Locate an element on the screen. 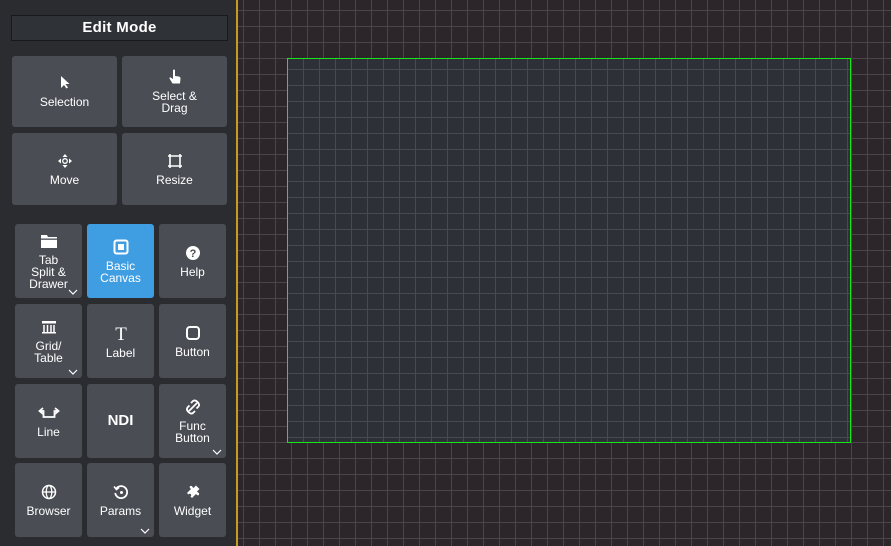 The width and height of the screenshot is (891, 546). button-widget-label: Button is located at coordinates (192, 351).